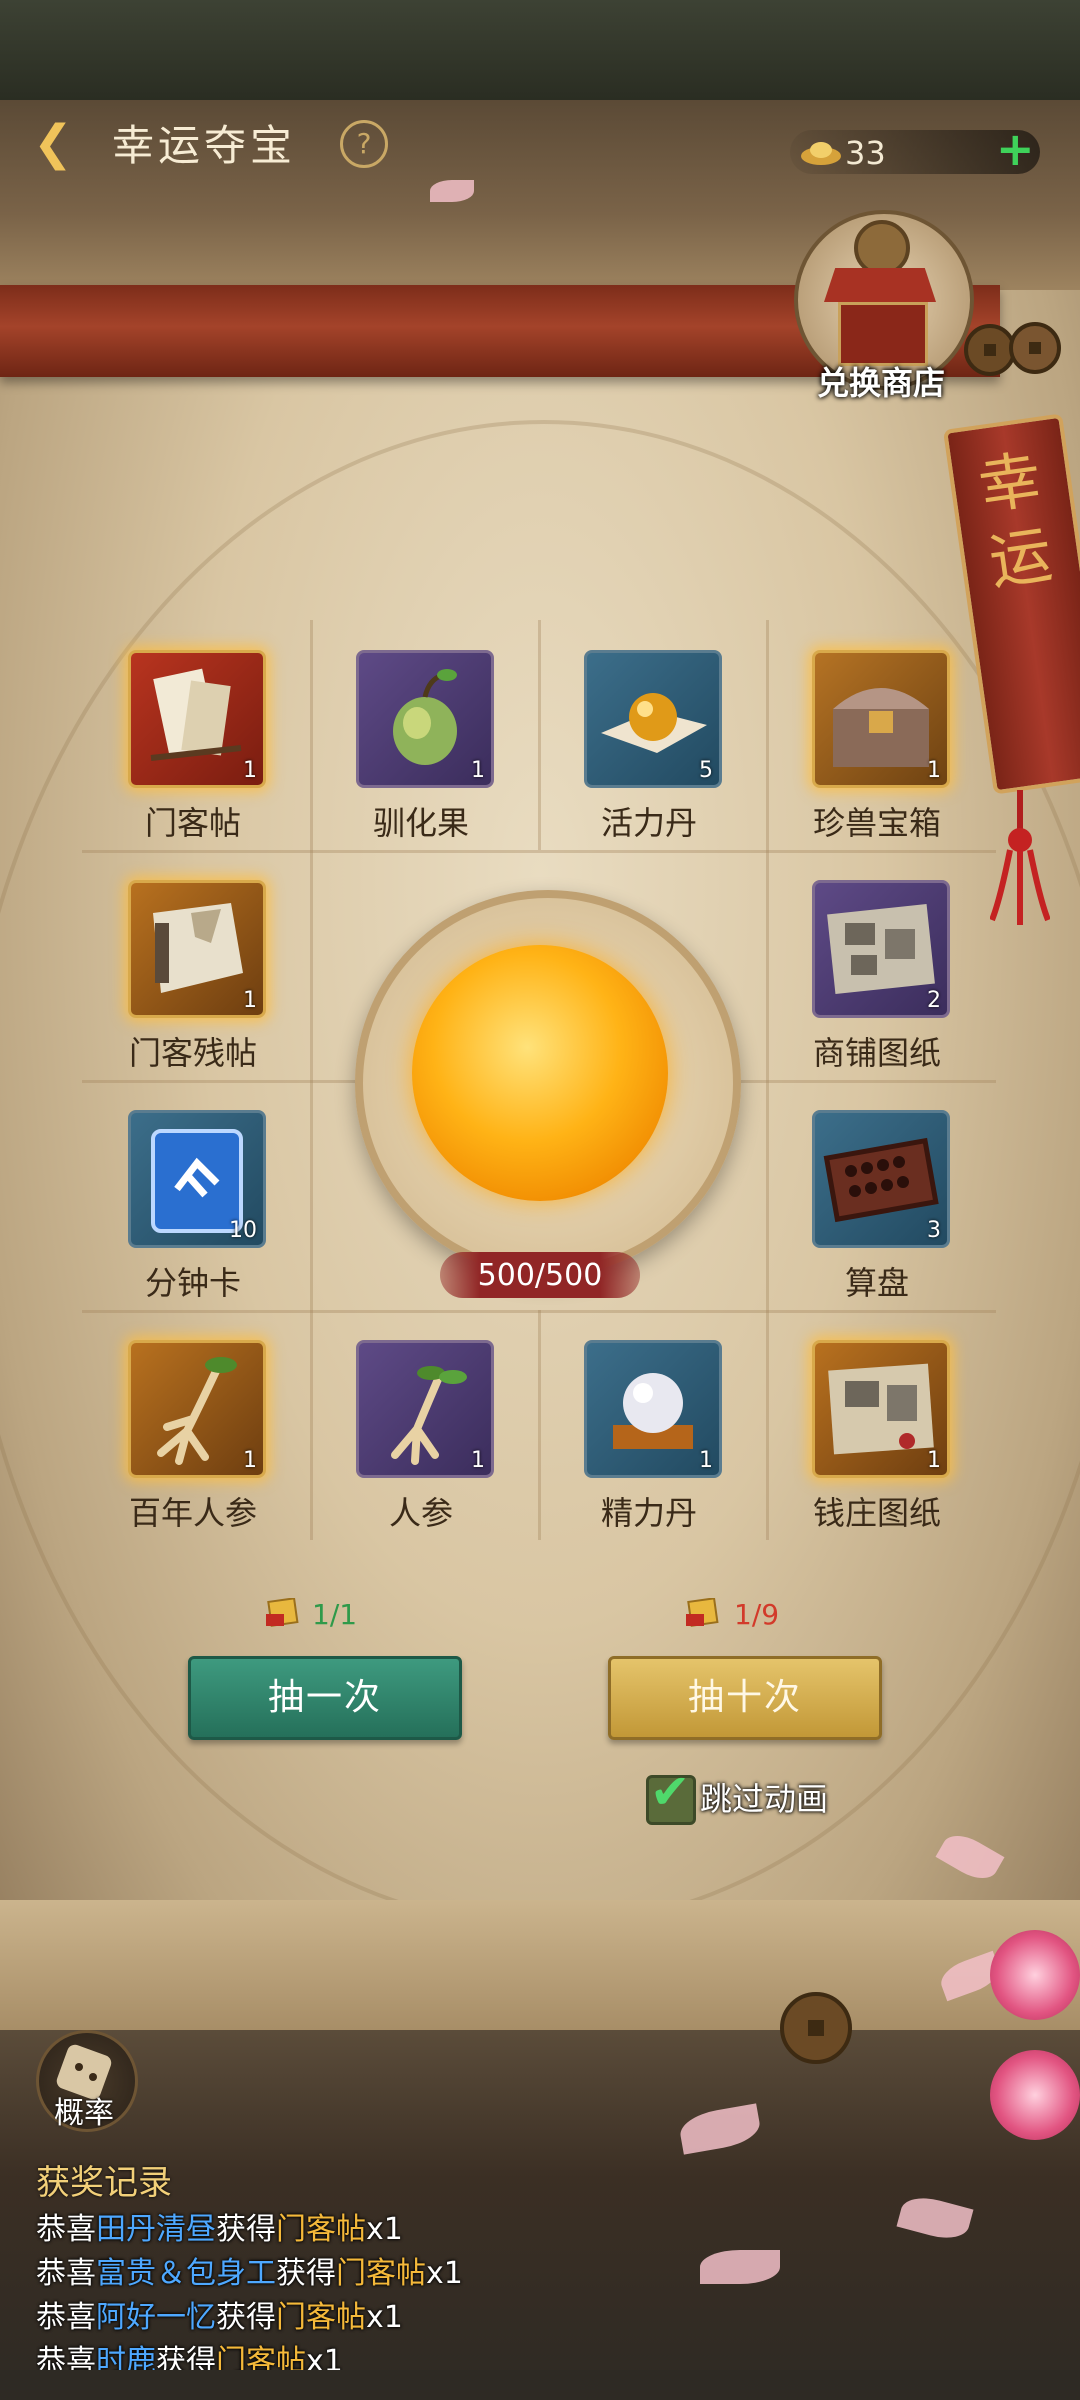 This screenshot has width=1080, height=2400. I want to click on prize-item-fenzhong-ka: 10 分钟卡, so click(193, 1195).